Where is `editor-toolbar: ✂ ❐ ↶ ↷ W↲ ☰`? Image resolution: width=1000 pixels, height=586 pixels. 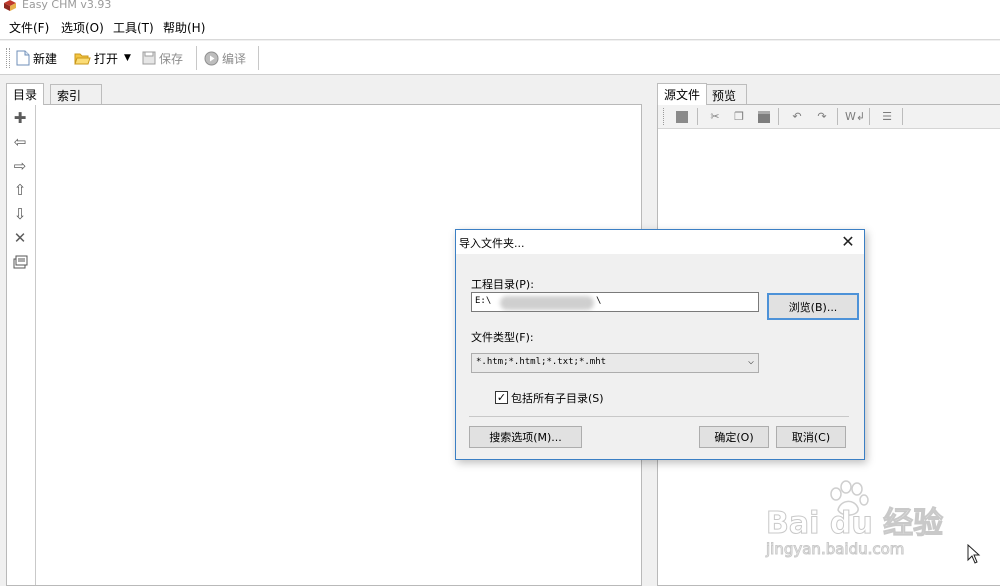
editor-toolbar: ✂ ❐ ↶ ↷ W↲ ☰ is located at coordinates (829, 117).